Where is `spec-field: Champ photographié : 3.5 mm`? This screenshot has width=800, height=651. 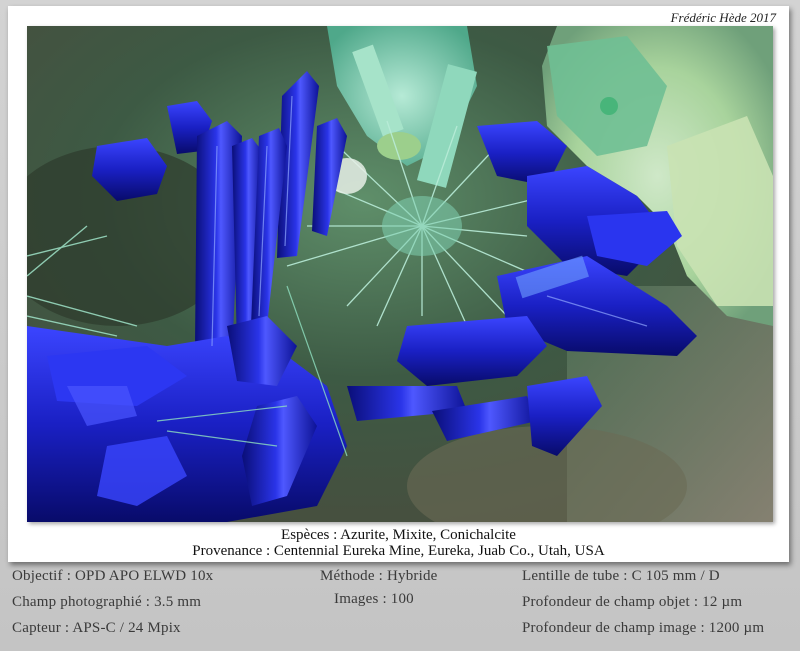
spec-field: Champ photographié : 3.5 mm is located at coordinates (107, 602).